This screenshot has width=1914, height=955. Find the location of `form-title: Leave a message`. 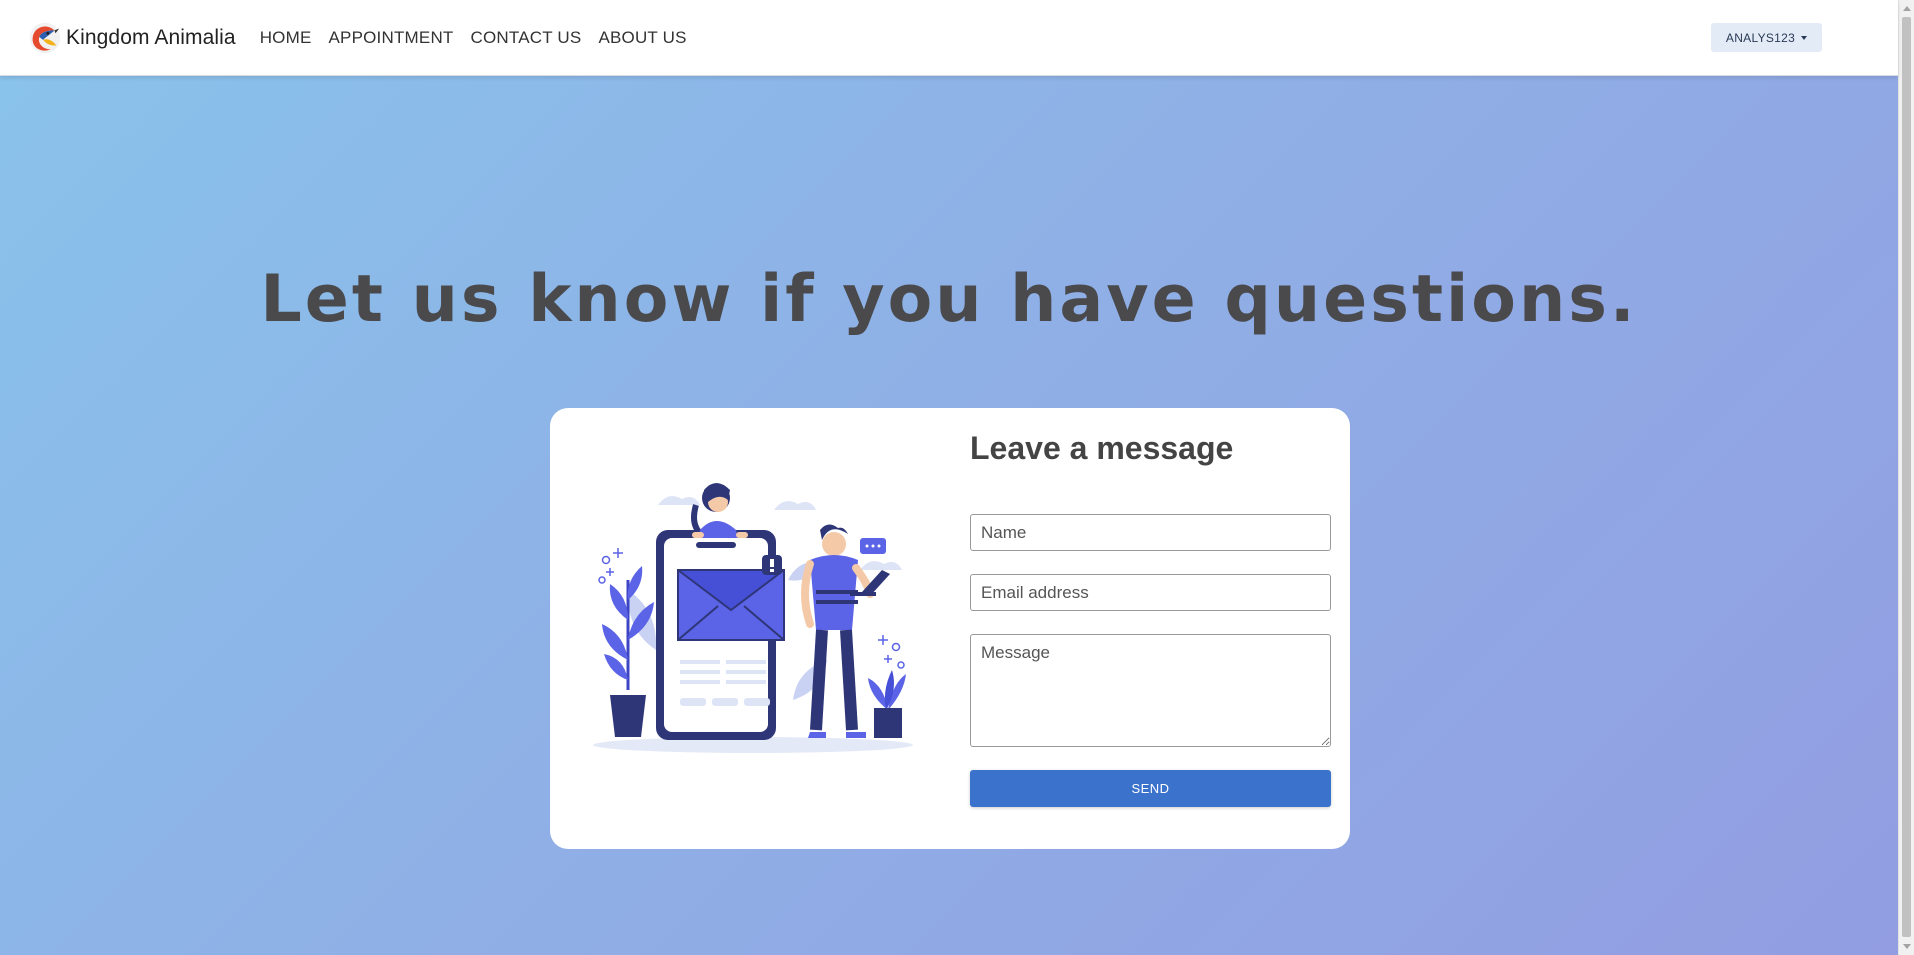

form-title: Leave a message is located at coordinates (1102, 448).